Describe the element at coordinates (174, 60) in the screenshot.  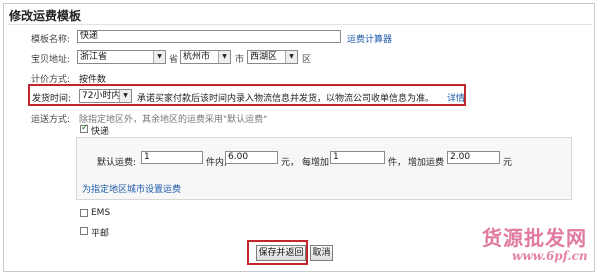
I see `province-suffix: 省` at that location.